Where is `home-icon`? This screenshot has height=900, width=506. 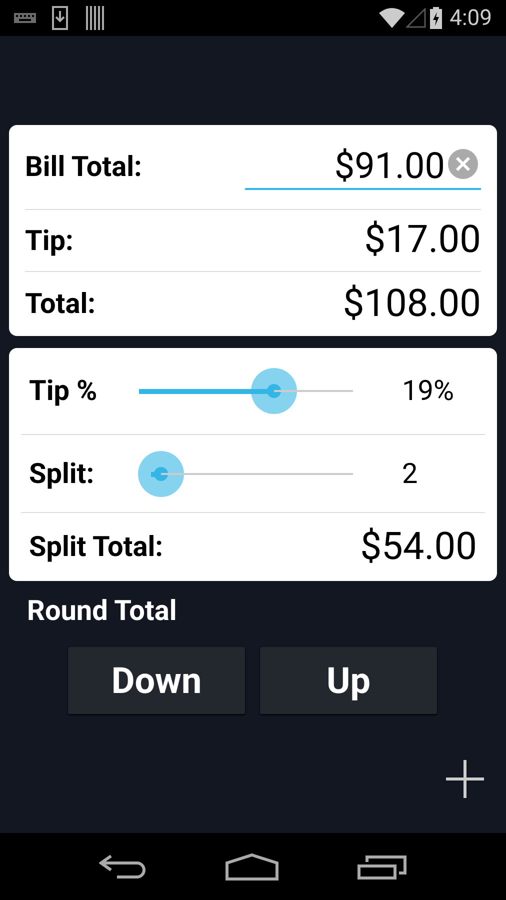 home-icon is located at coordinates (252, 866).